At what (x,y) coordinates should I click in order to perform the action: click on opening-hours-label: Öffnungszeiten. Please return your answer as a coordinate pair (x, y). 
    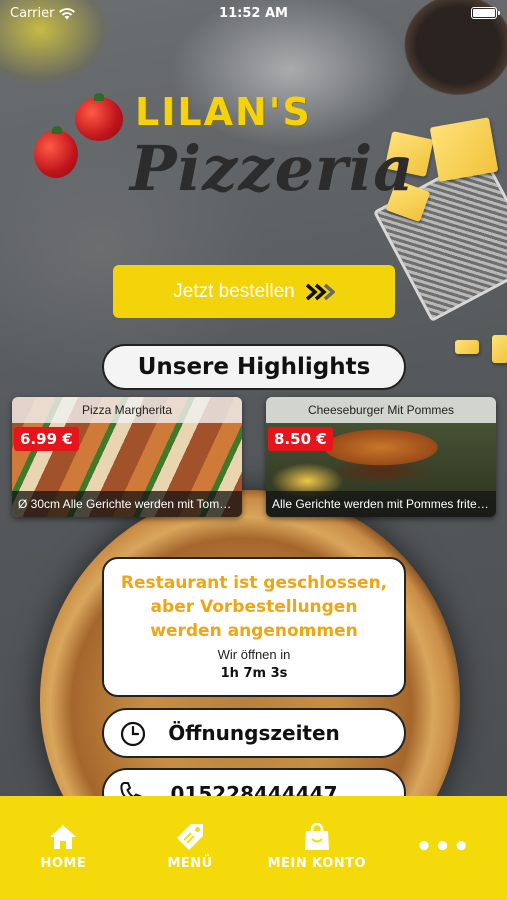
    Looking at the image, I should click on (254, 733).